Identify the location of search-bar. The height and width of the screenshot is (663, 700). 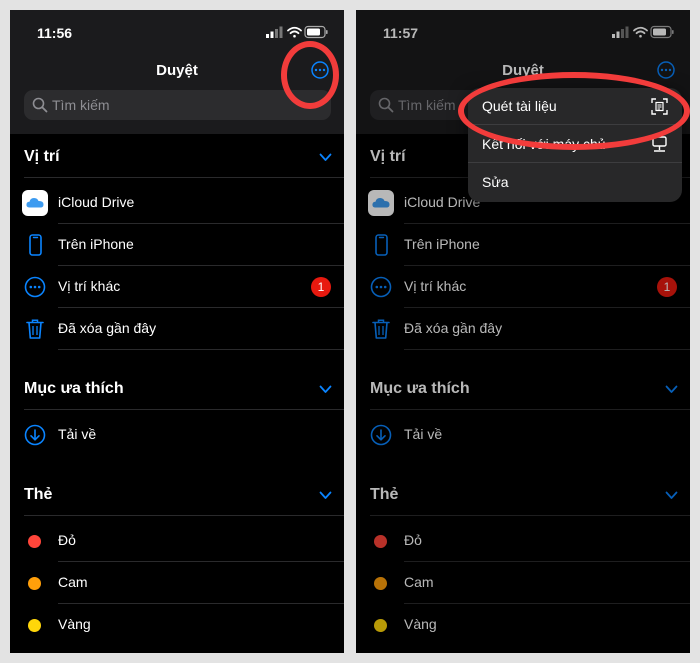
(177, 105).